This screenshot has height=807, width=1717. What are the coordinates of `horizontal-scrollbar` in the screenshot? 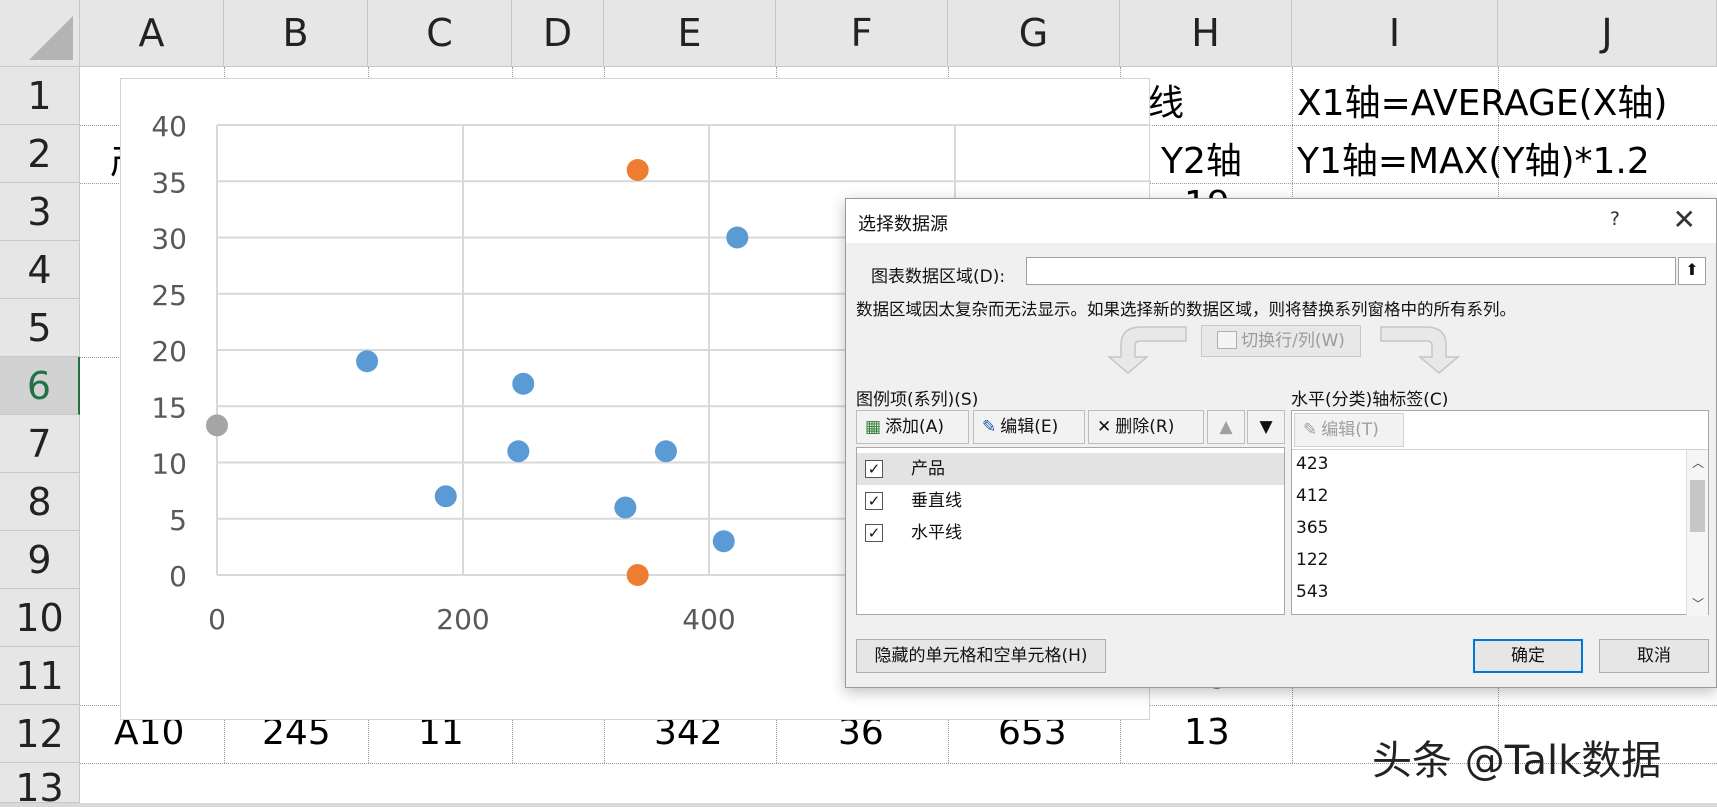 It's located at (858, 805).